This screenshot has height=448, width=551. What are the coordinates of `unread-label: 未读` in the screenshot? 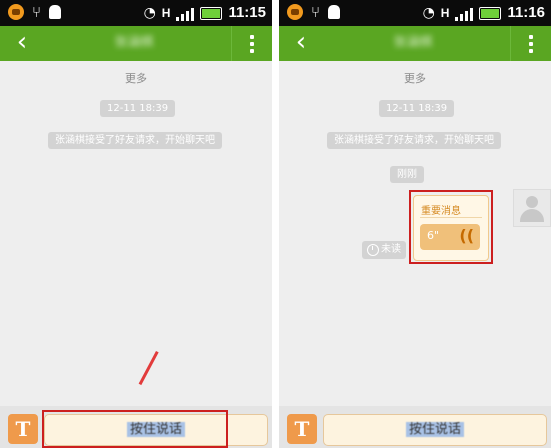 It's located at (391, 249).